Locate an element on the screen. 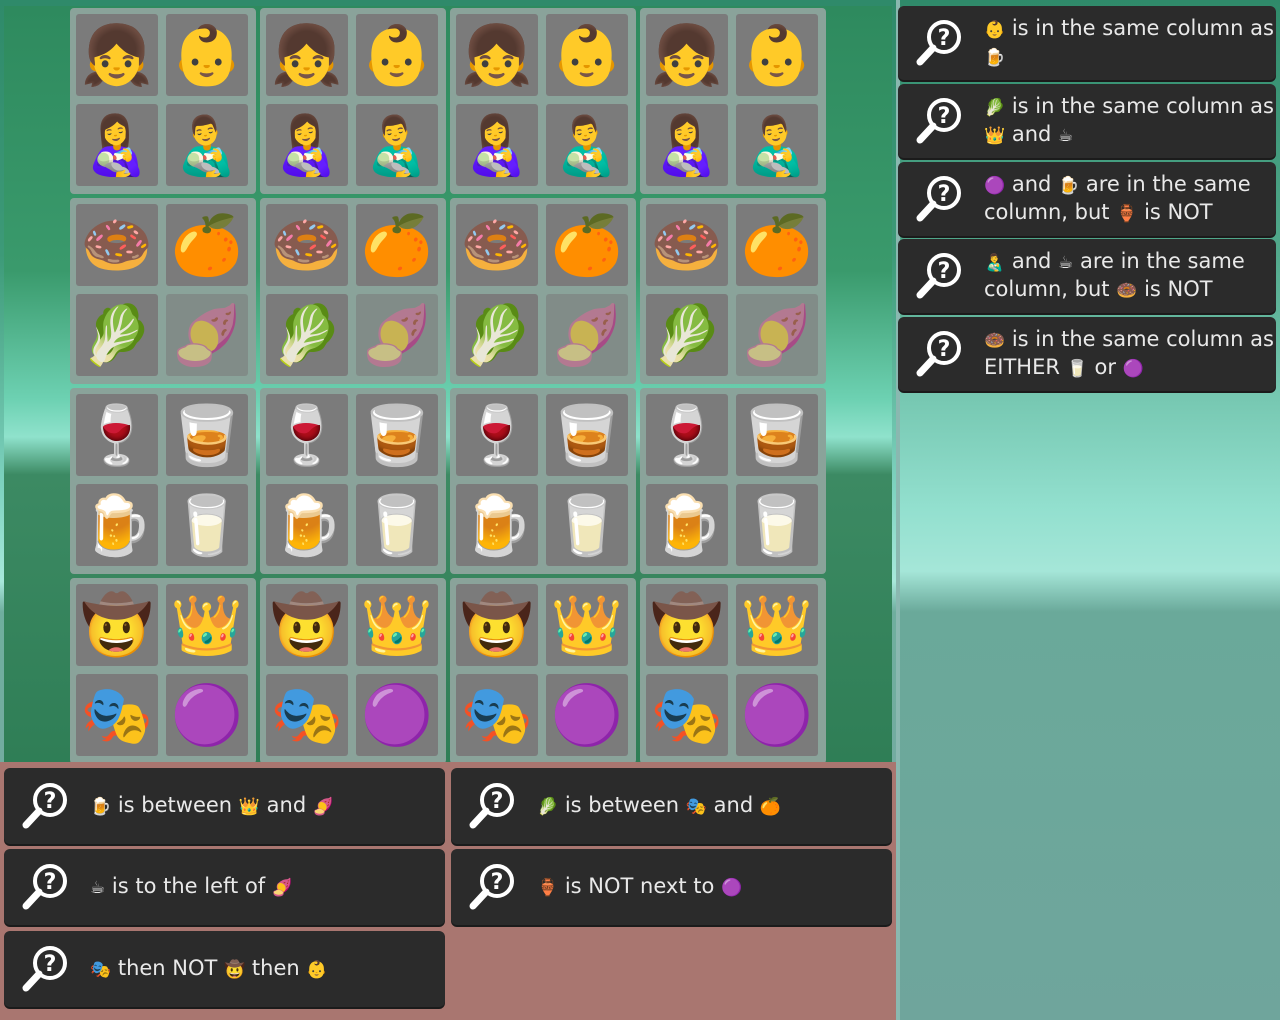 Image resolution: width=1280 pixels, height=1020 pixels. candidate-icon: 👨‍🍼 is located at coordinates (777, 145).